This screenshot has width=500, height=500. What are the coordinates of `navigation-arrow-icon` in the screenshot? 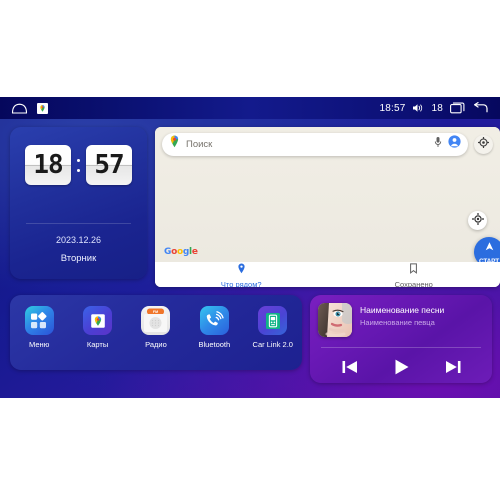 It's located at (489, 248).